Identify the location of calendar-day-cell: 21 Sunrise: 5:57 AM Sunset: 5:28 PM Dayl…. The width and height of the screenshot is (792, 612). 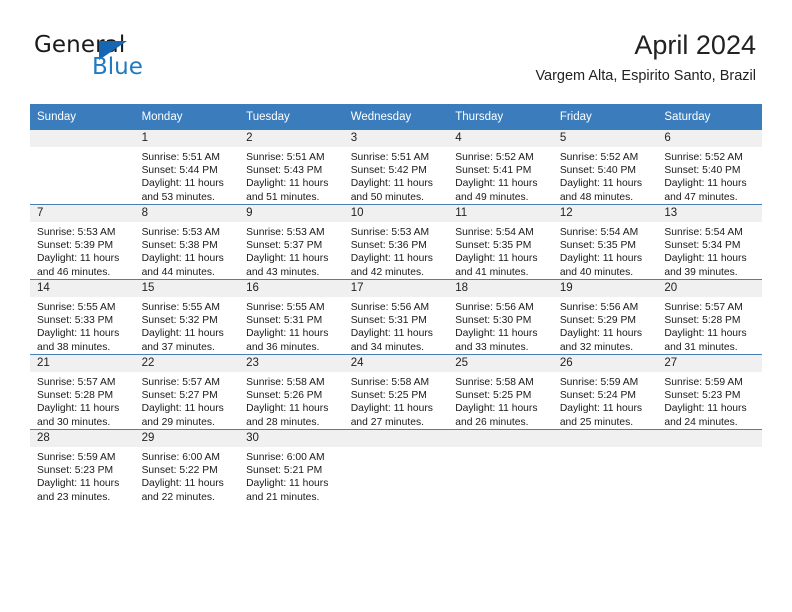
(82, 392).